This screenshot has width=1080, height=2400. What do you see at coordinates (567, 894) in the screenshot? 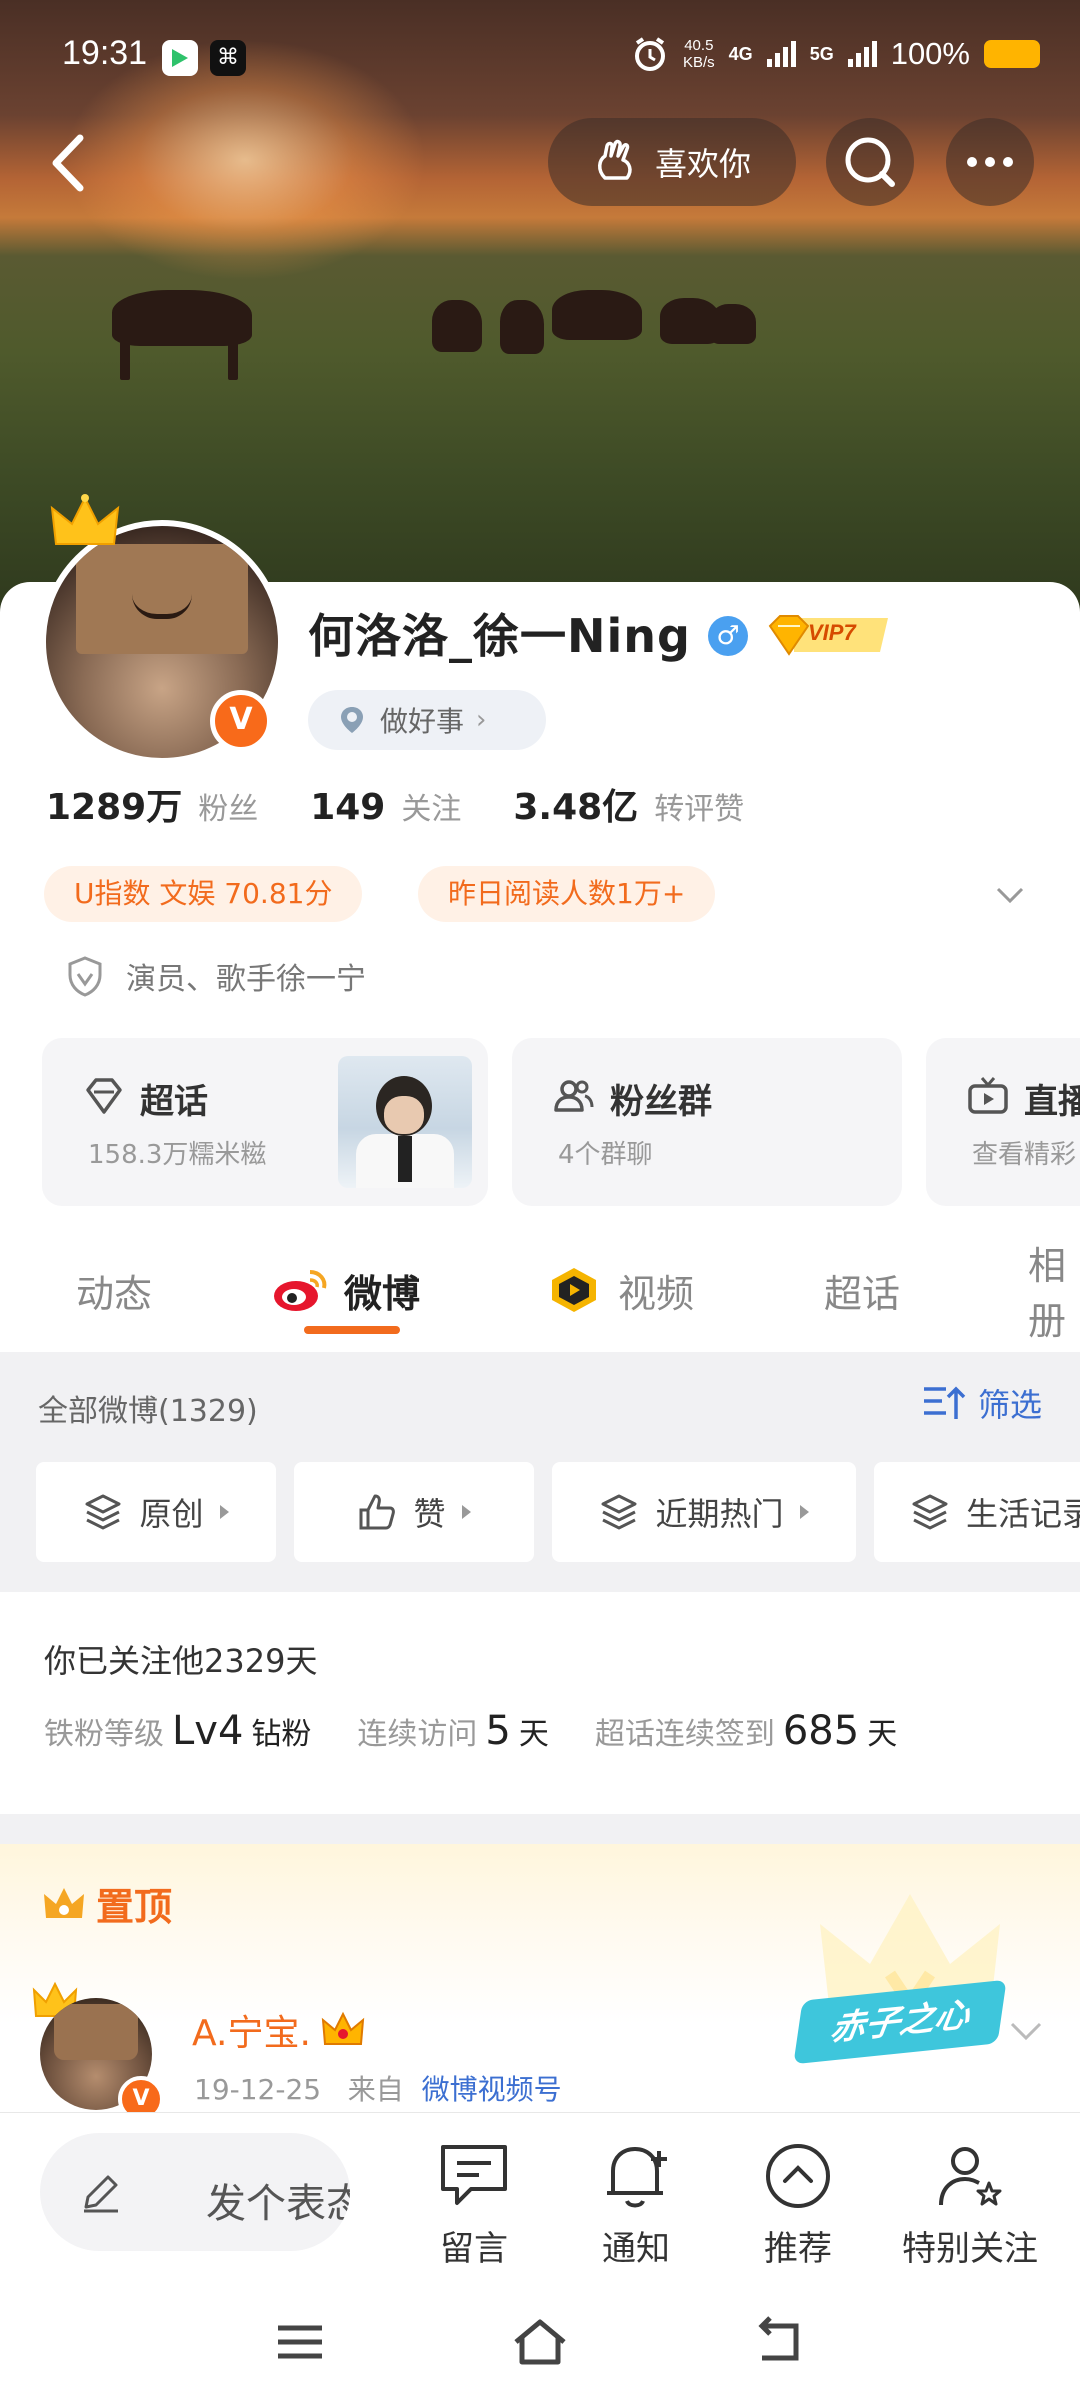
I see `yesterday-reads-pill: 昨日阅读人数1万+` at bounding box center [567, 894].